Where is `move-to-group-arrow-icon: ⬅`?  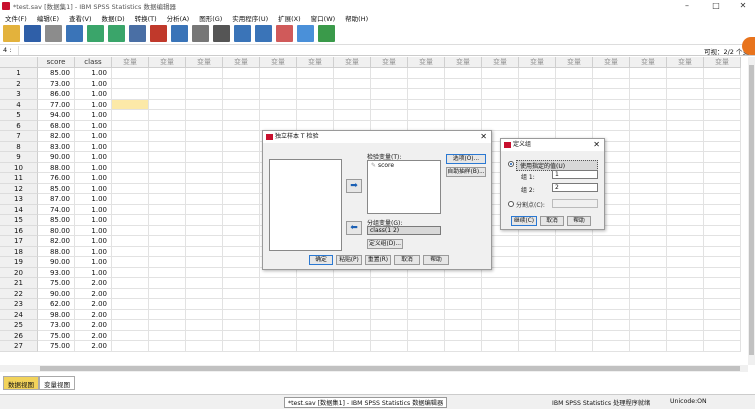 move-to-group-arrow-icon: ⬅ is located at coordinates (354, 228).